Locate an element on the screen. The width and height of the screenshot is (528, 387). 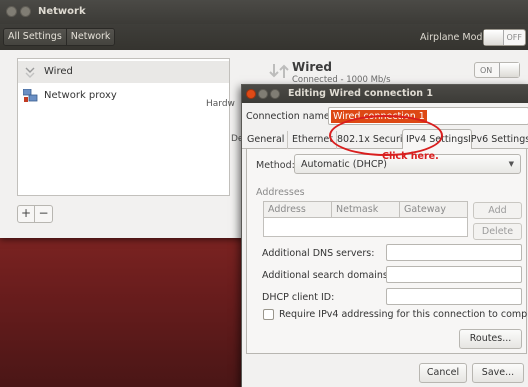
add-address-button: Add is located at coordinates (497, 210).